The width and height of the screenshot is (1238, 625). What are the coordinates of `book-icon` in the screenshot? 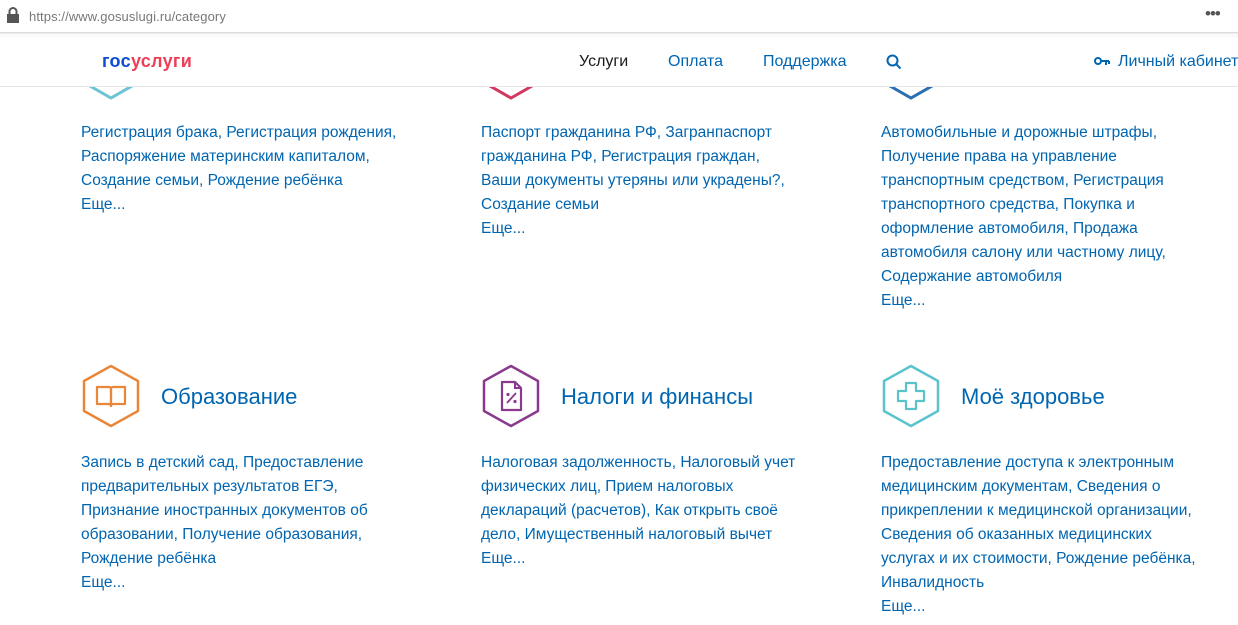 It's located at (111, 396).